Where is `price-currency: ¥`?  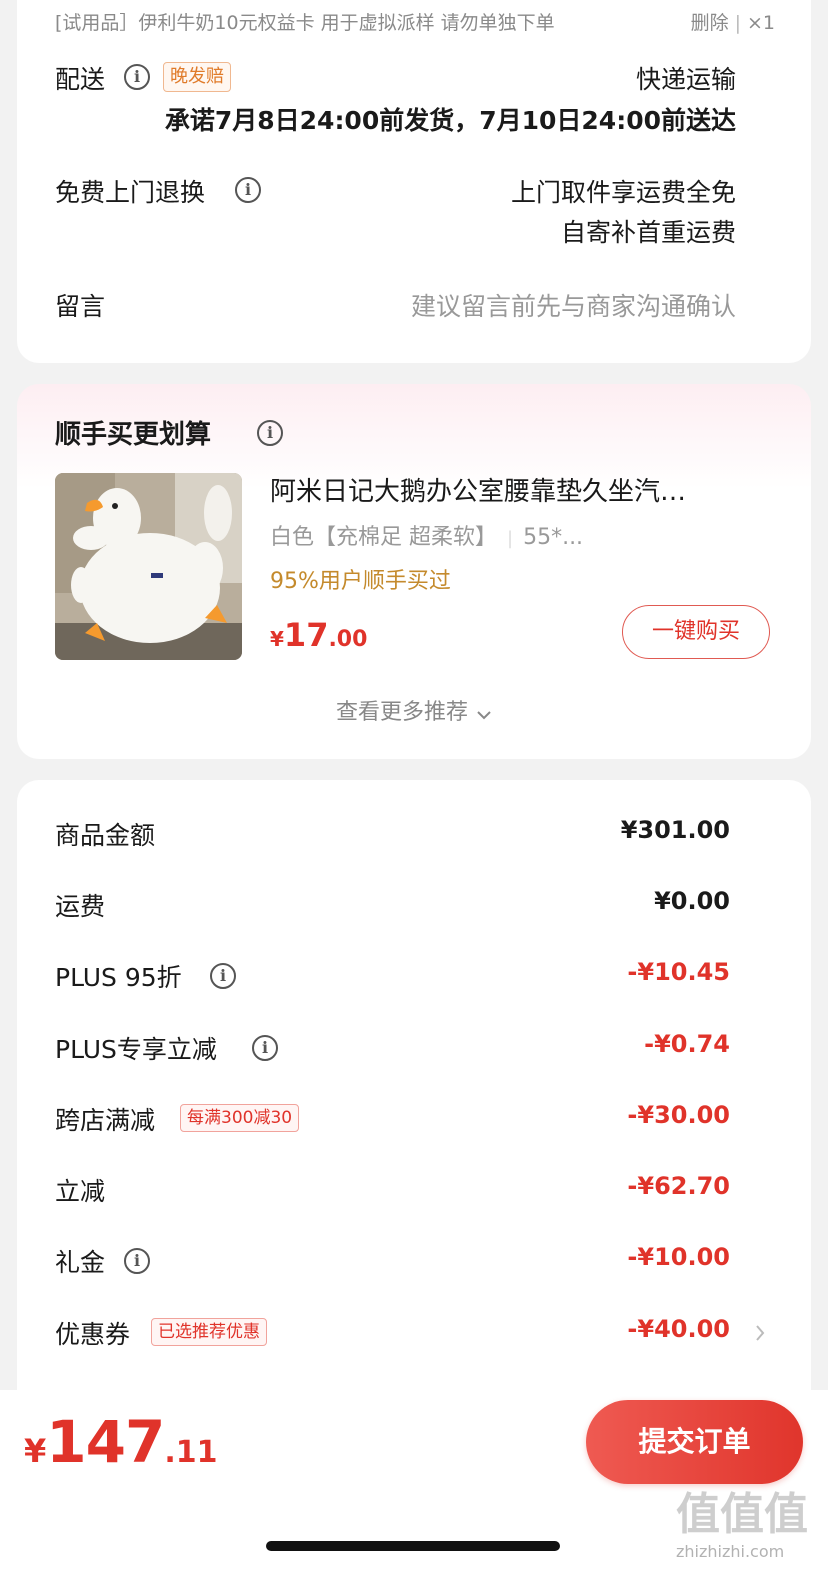 price-currency: ¥ is located at coordinates (277, 639).